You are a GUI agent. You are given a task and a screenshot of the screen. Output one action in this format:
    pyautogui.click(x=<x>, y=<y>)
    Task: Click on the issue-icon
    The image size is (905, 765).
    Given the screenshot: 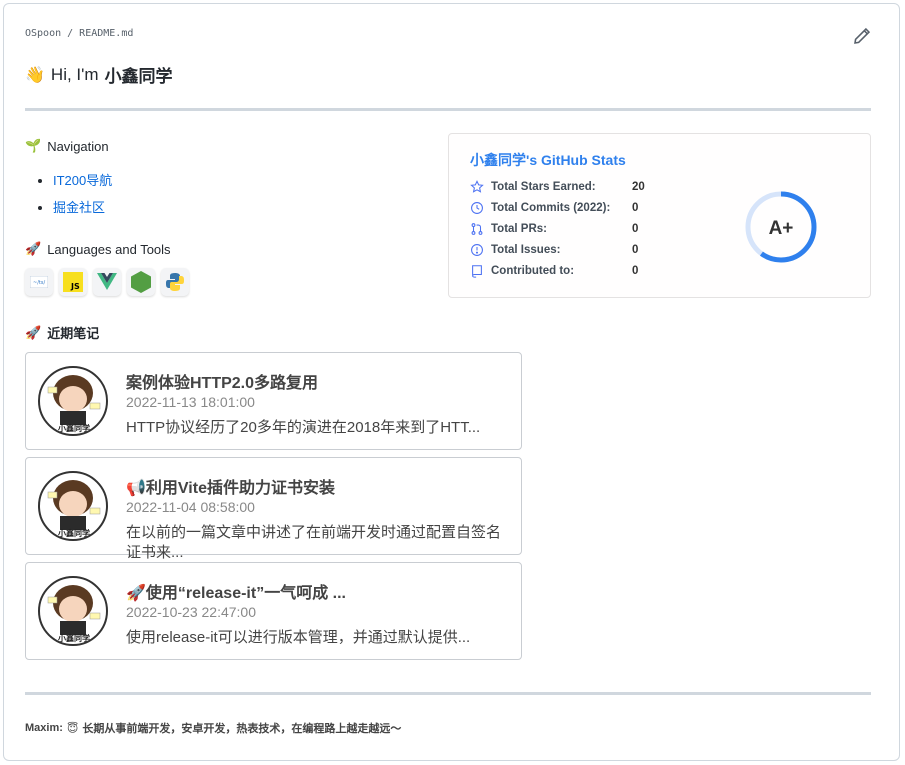 What is the action you would take?
    pyautogui.click(x=477, y=250)
    